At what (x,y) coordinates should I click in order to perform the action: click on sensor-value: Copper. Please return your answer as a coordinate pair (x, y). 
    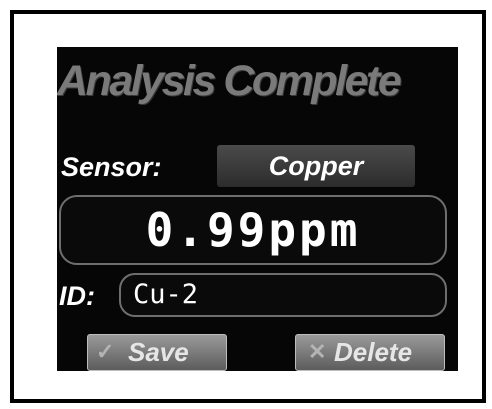
    Looking at the image, I should click on (316, 166).